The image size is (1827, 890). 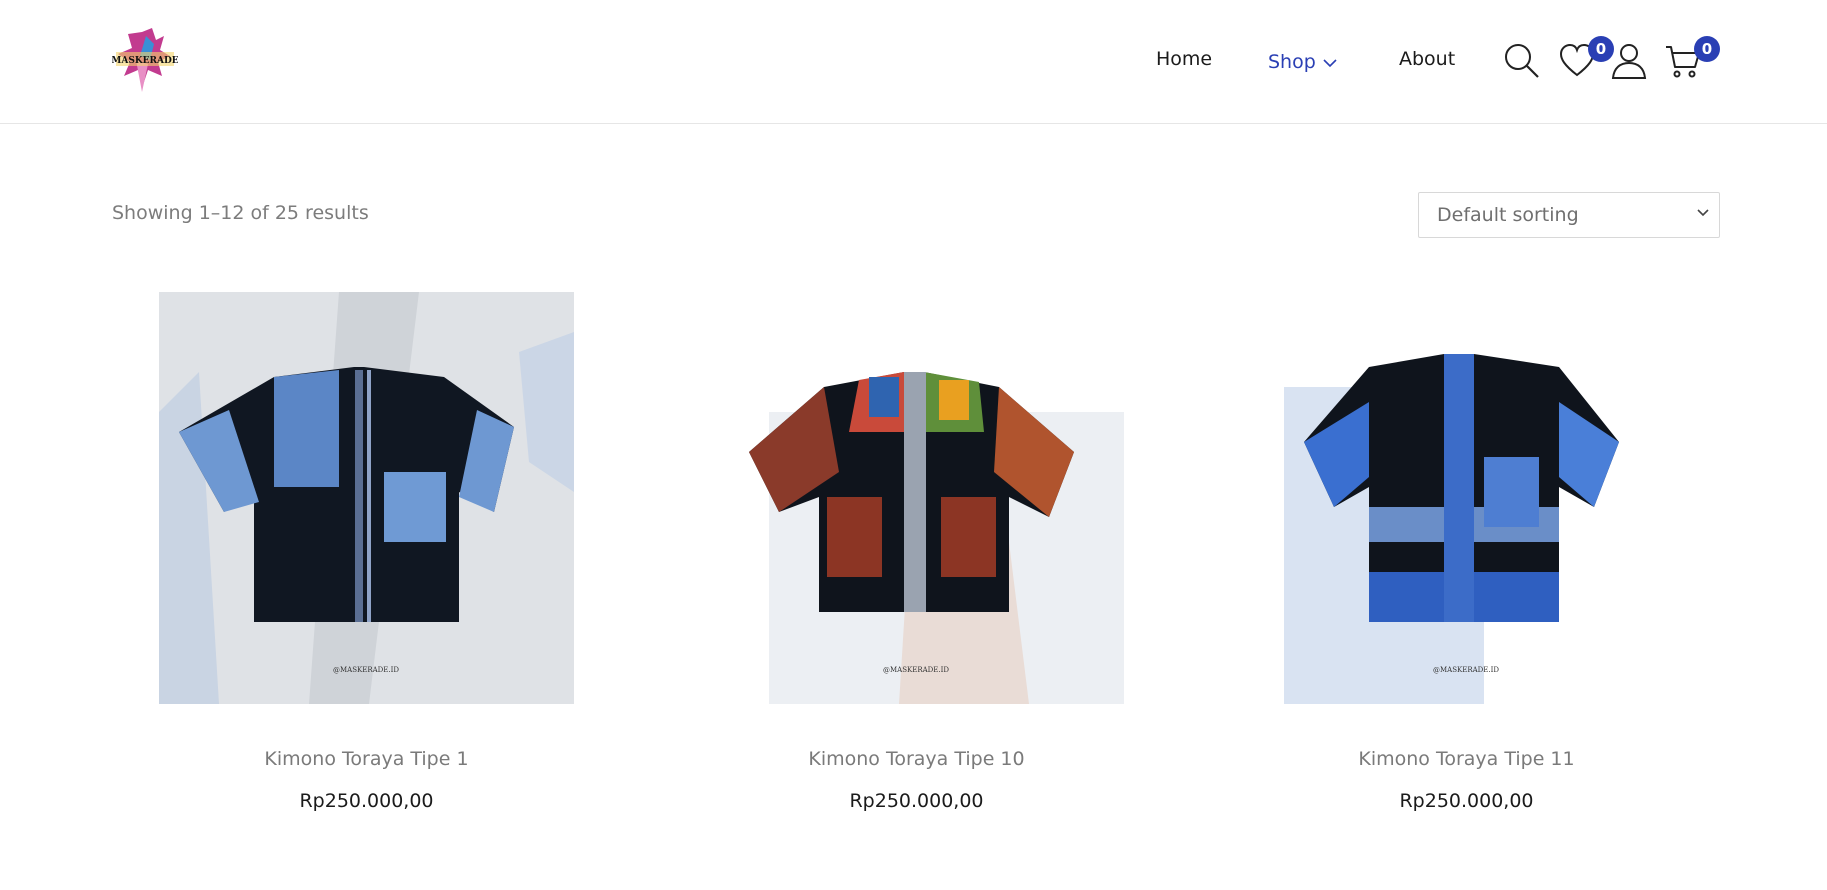 I want to click on user-icon, so click(x=1629, y=61).